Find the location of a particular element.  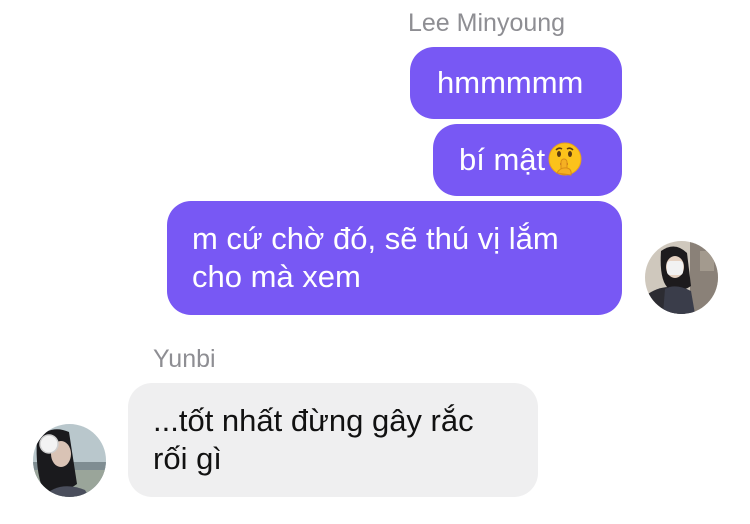

shushing-face-icon is located at coordinates (565, 159).